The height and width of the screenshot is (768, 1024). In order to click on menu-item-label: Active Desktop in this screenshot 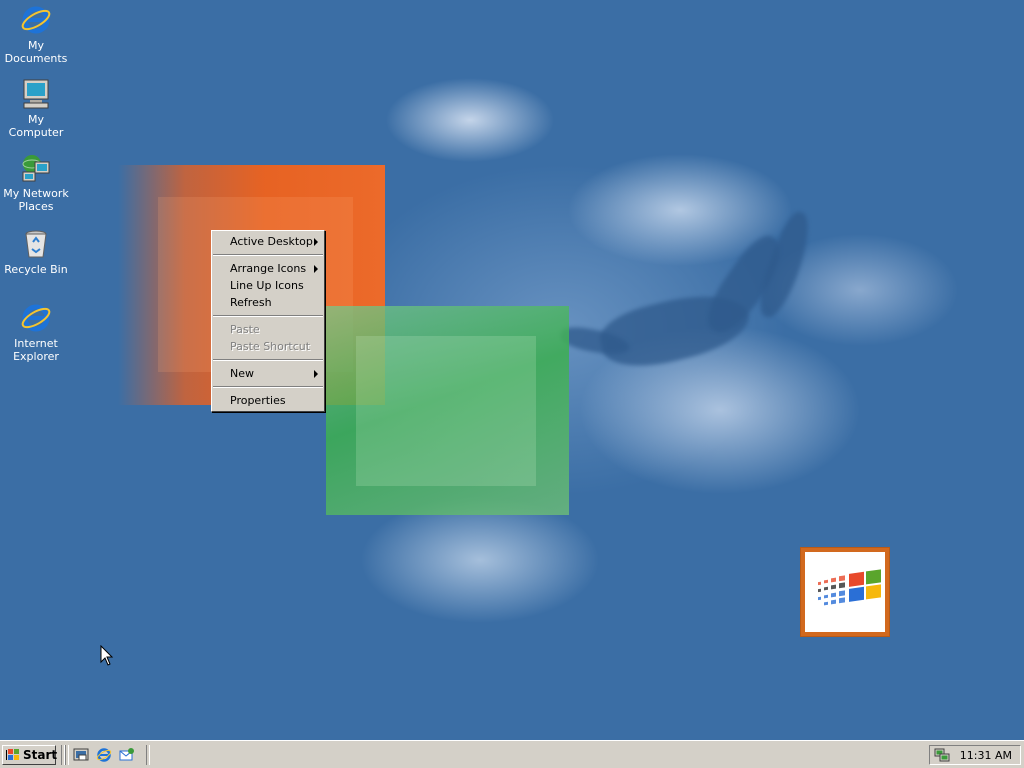, I will do `click(271, 241)`.